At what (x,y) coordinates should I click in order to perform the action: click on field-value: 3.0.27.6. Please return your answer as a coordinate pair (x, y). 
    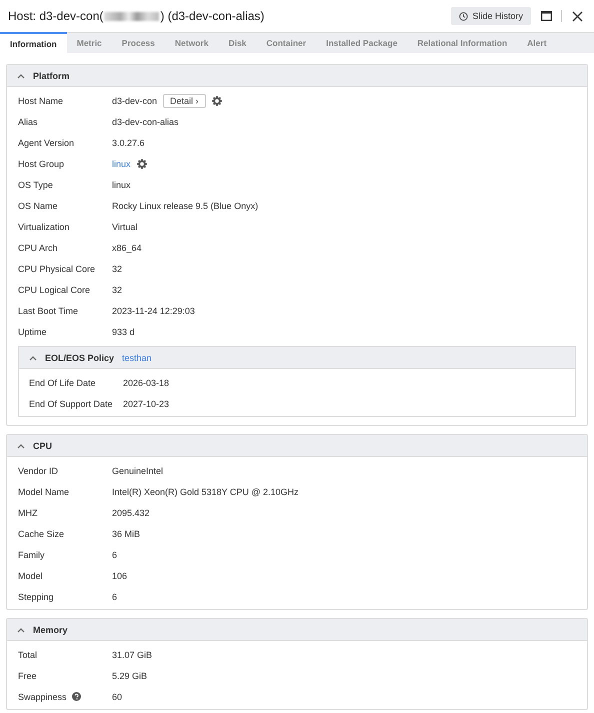
    Looking at the image, I should click on (128, 143).